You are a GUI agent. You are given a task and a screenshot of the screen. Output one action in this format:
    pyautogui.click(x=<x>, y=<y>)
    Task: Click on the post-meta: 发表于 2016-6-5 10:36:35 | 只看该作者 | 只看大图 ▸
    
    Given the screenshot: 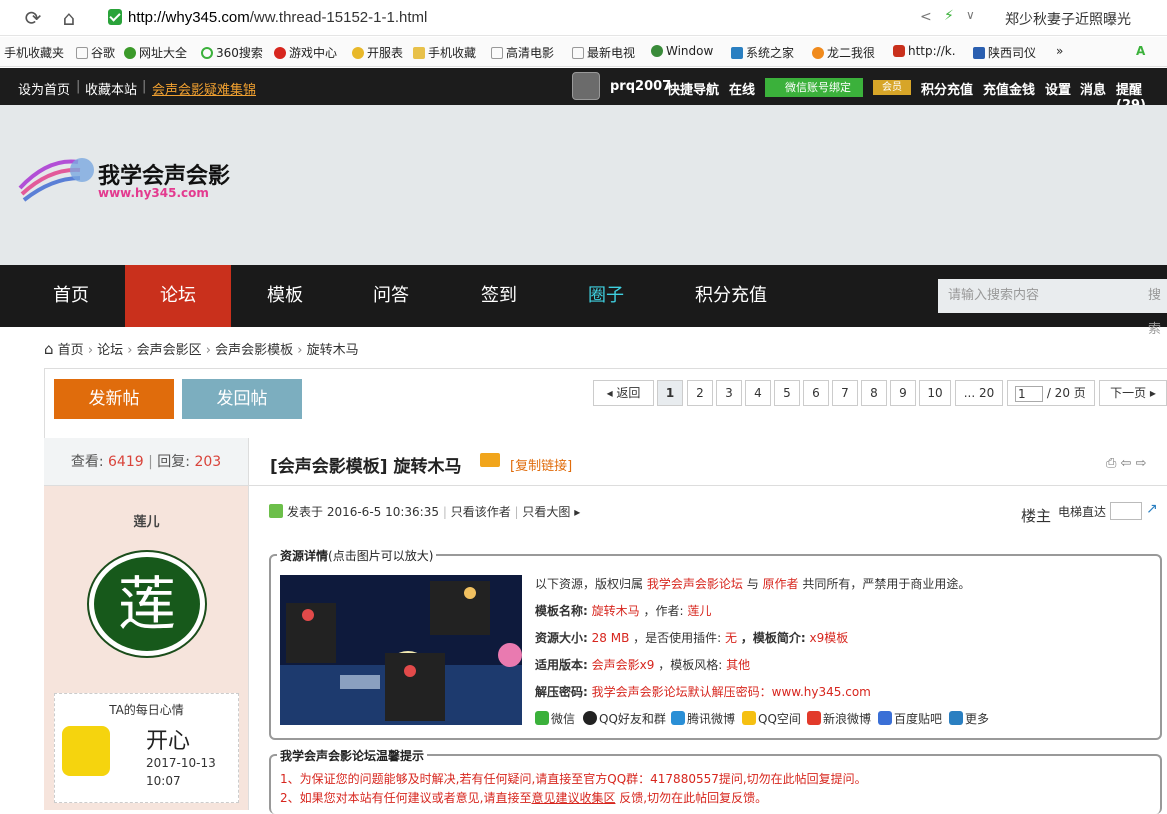 What is the action you would take?
    pyautogui.click(x=424, y=511)
    